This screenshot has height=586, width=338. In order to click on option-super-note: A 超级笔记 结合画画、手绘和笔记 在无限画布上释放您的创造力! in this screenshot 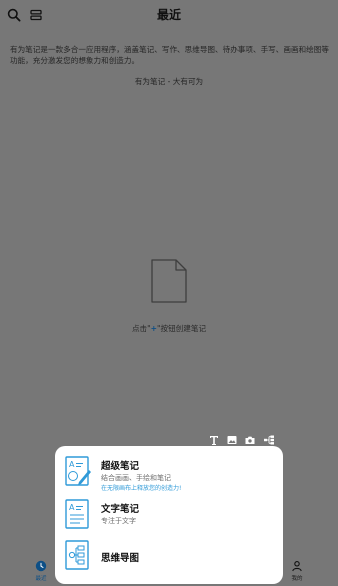, I will do `click(170, 476)`.